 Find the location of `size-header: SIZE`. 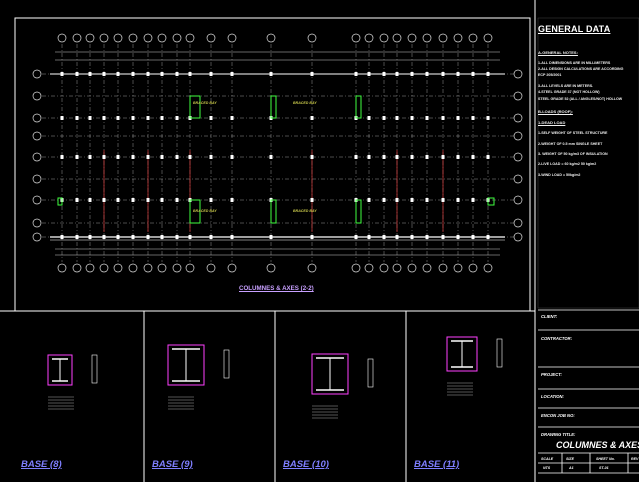

size-header: SIZE is located at coordinates (570, 459).